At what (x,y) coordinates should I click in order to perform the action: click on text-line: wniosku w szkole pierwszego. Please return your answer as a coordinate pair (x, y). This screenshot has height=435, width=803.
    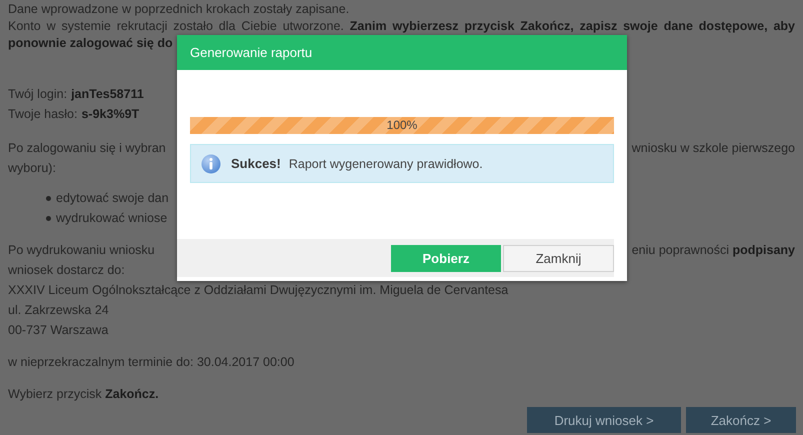
    Looking at the image, I should click on (713, 148).